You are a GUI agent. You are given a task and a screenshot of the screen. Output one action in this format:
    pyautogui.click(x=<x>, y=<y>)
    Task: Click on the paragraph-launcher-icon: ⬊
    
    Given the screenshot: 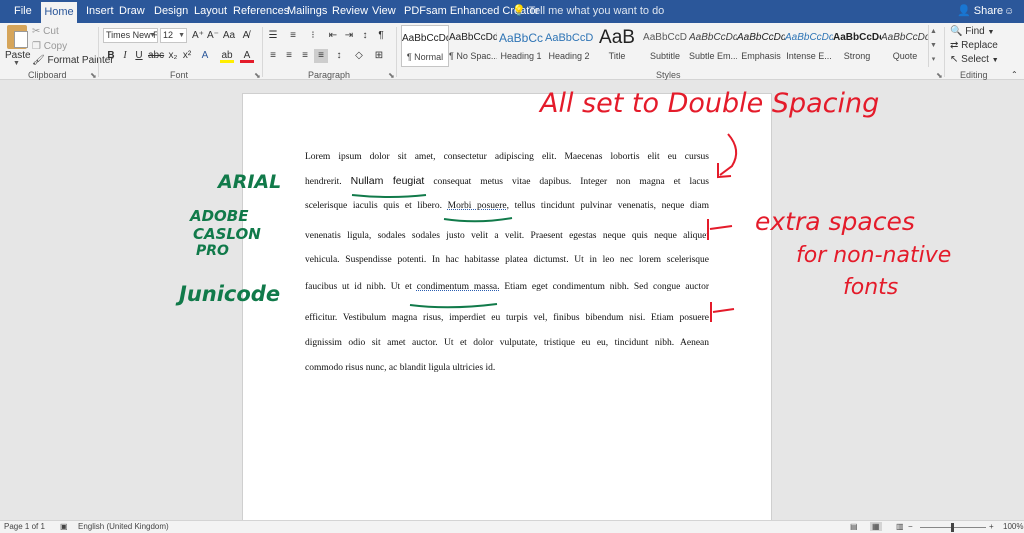 What is the action you would take?
    pyautogui.click(x=391, y=75)
    